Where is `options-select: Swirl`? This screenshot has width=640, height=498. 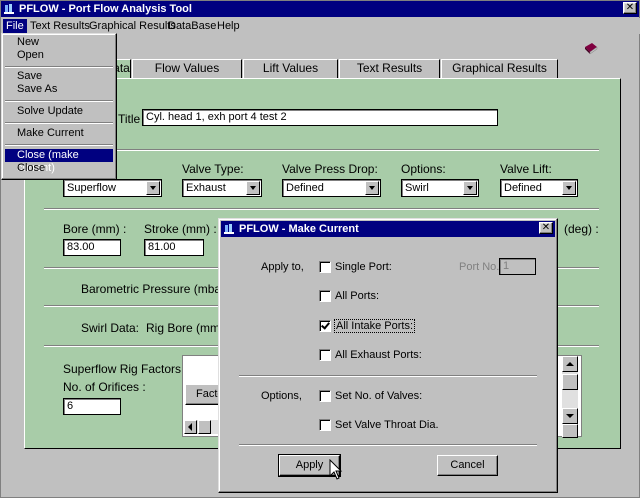 options-select: Swirl is located at coordinates (440, 188).